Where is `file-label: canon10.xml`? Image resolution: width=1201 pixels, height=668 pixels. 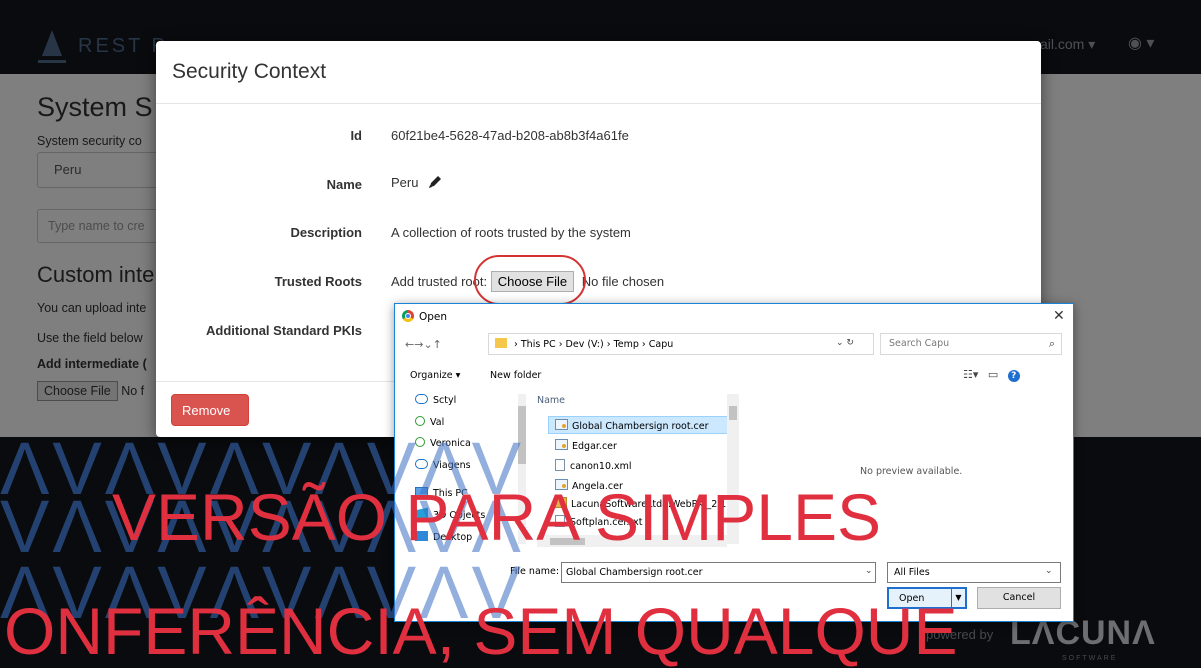
file-label: canon10.xml is located at coordinates (601, 466).